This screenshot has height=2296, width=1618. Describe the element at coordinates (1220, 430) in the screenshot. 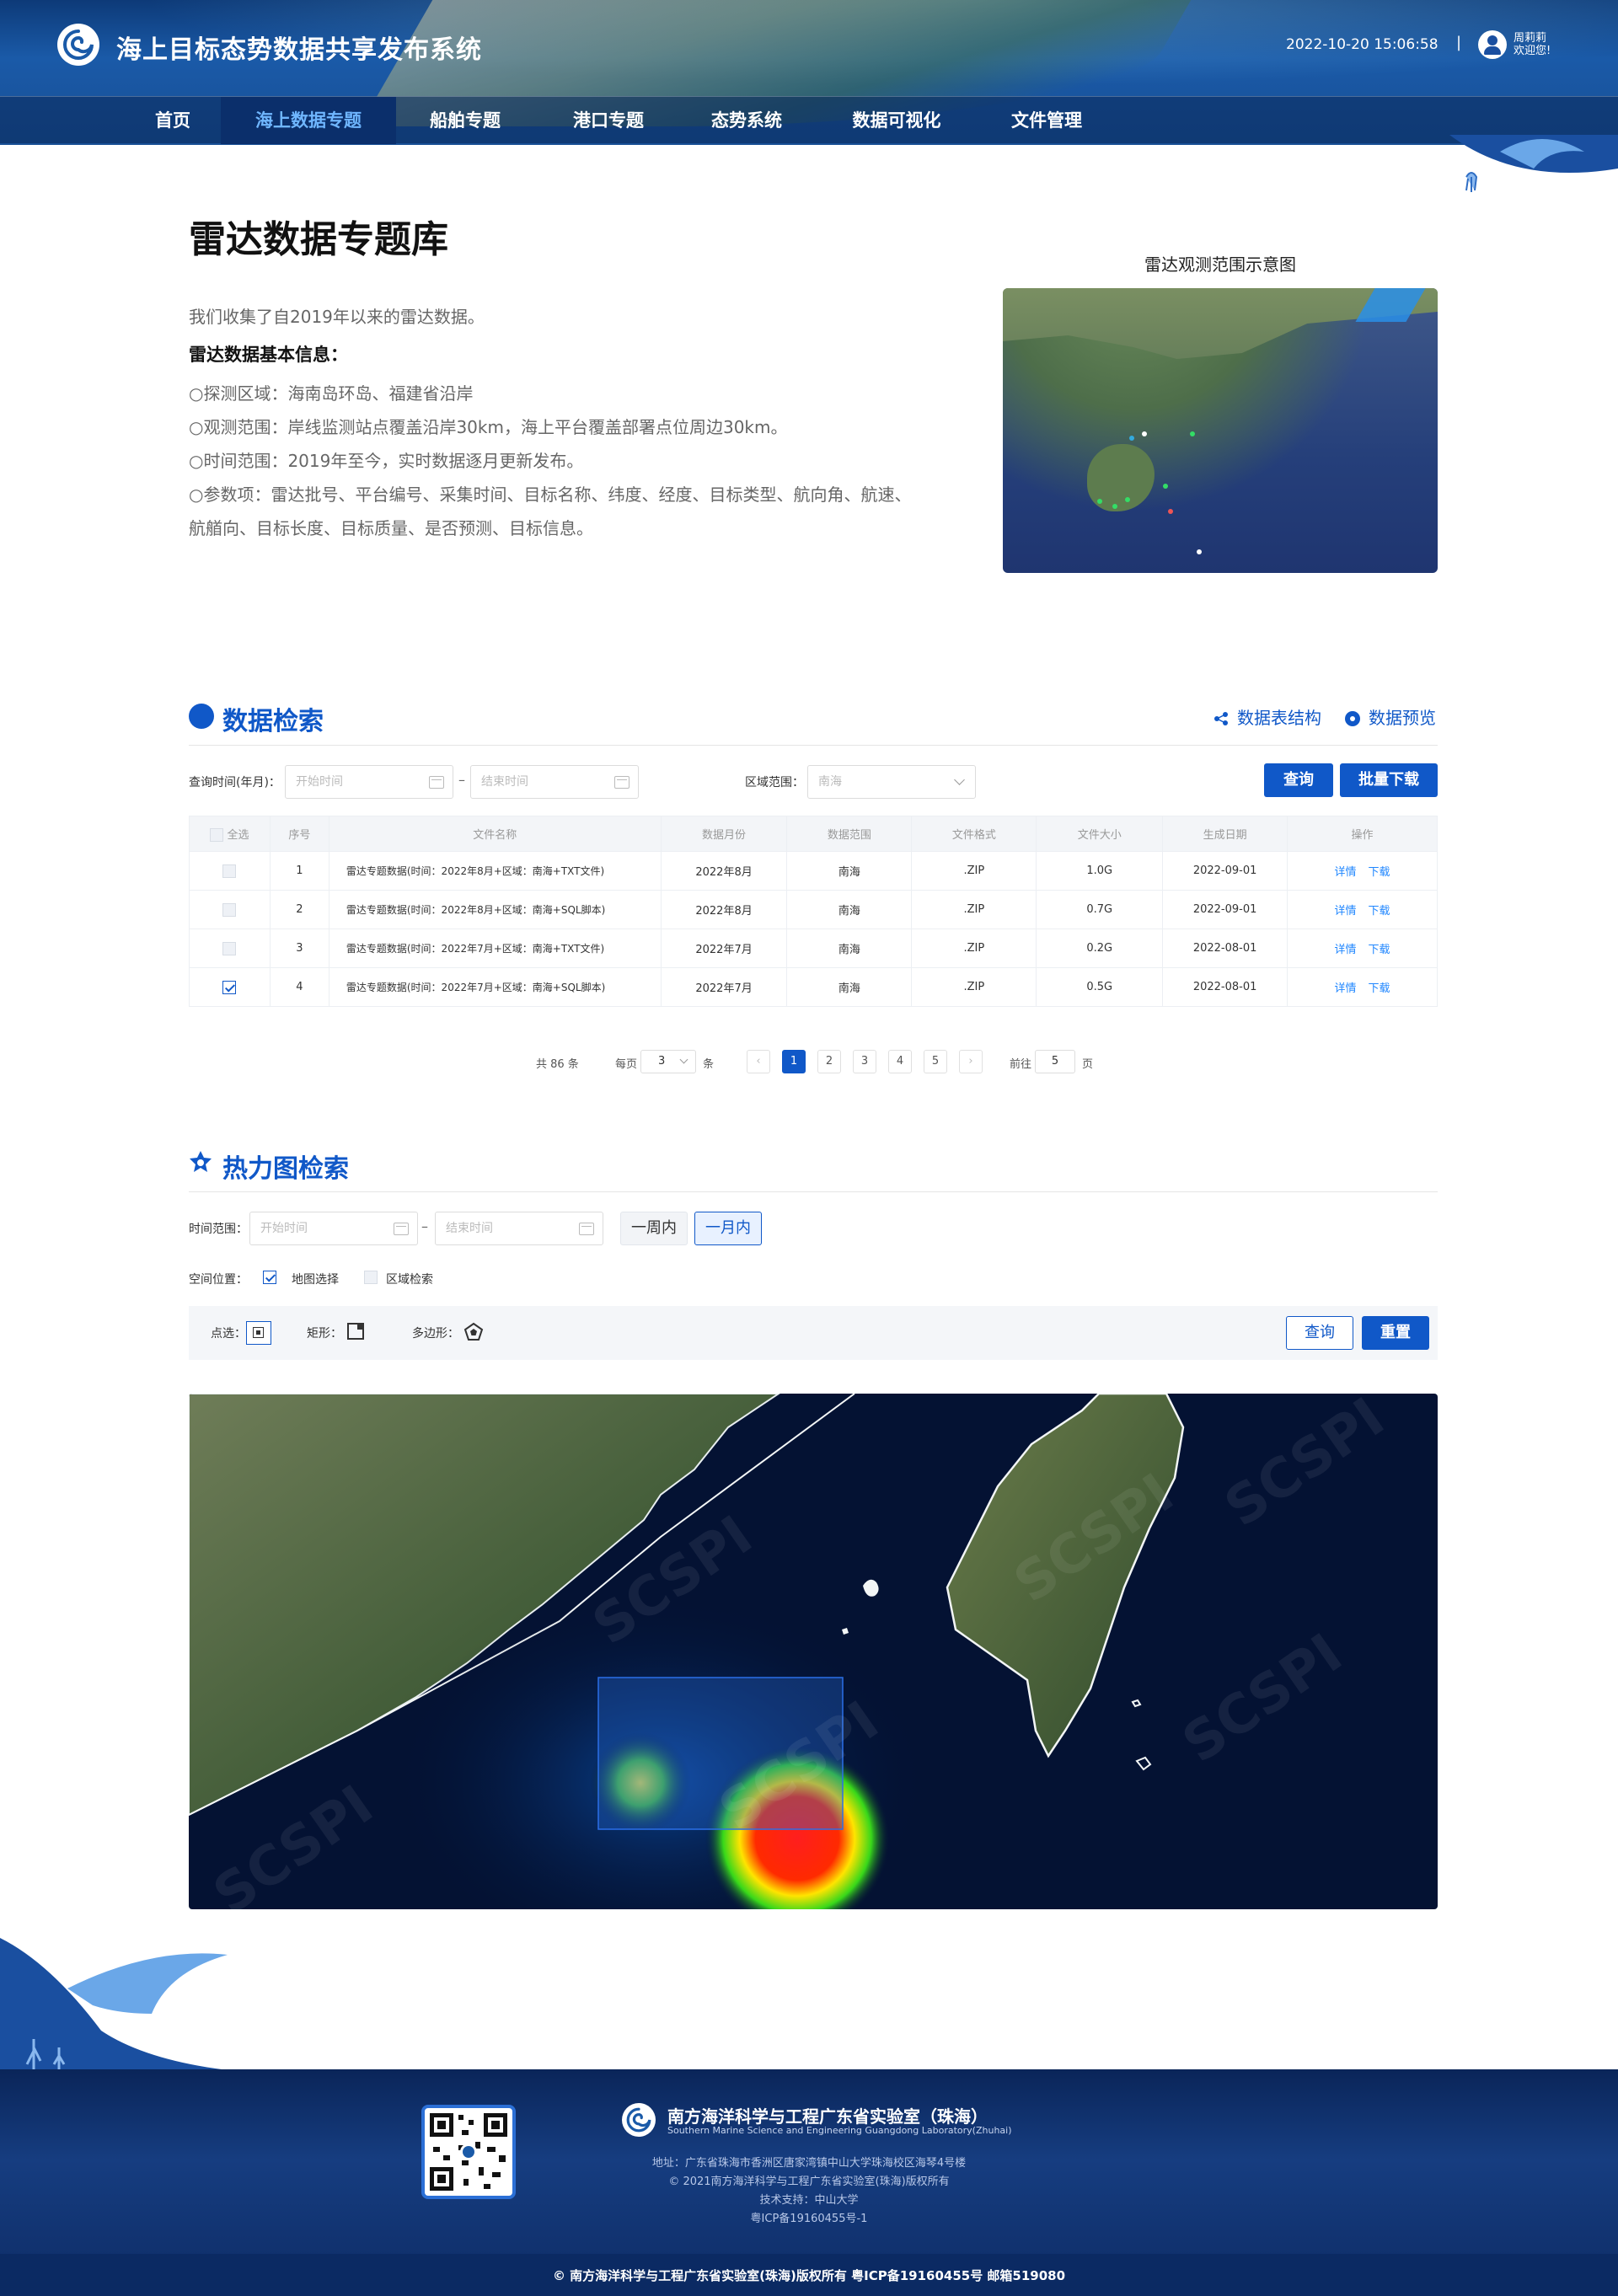

I see `radar-coverage-map` at that location.